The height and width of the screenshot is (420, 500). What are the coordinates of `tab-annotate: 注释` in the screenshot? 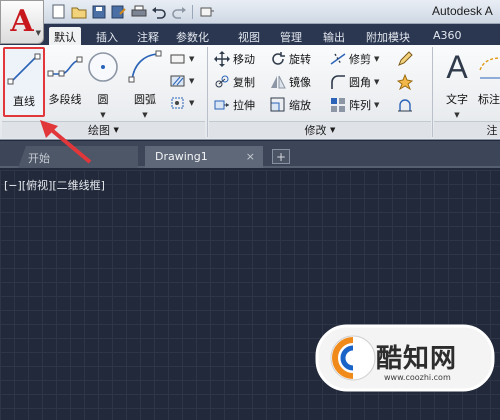 It's located at (148, 36).